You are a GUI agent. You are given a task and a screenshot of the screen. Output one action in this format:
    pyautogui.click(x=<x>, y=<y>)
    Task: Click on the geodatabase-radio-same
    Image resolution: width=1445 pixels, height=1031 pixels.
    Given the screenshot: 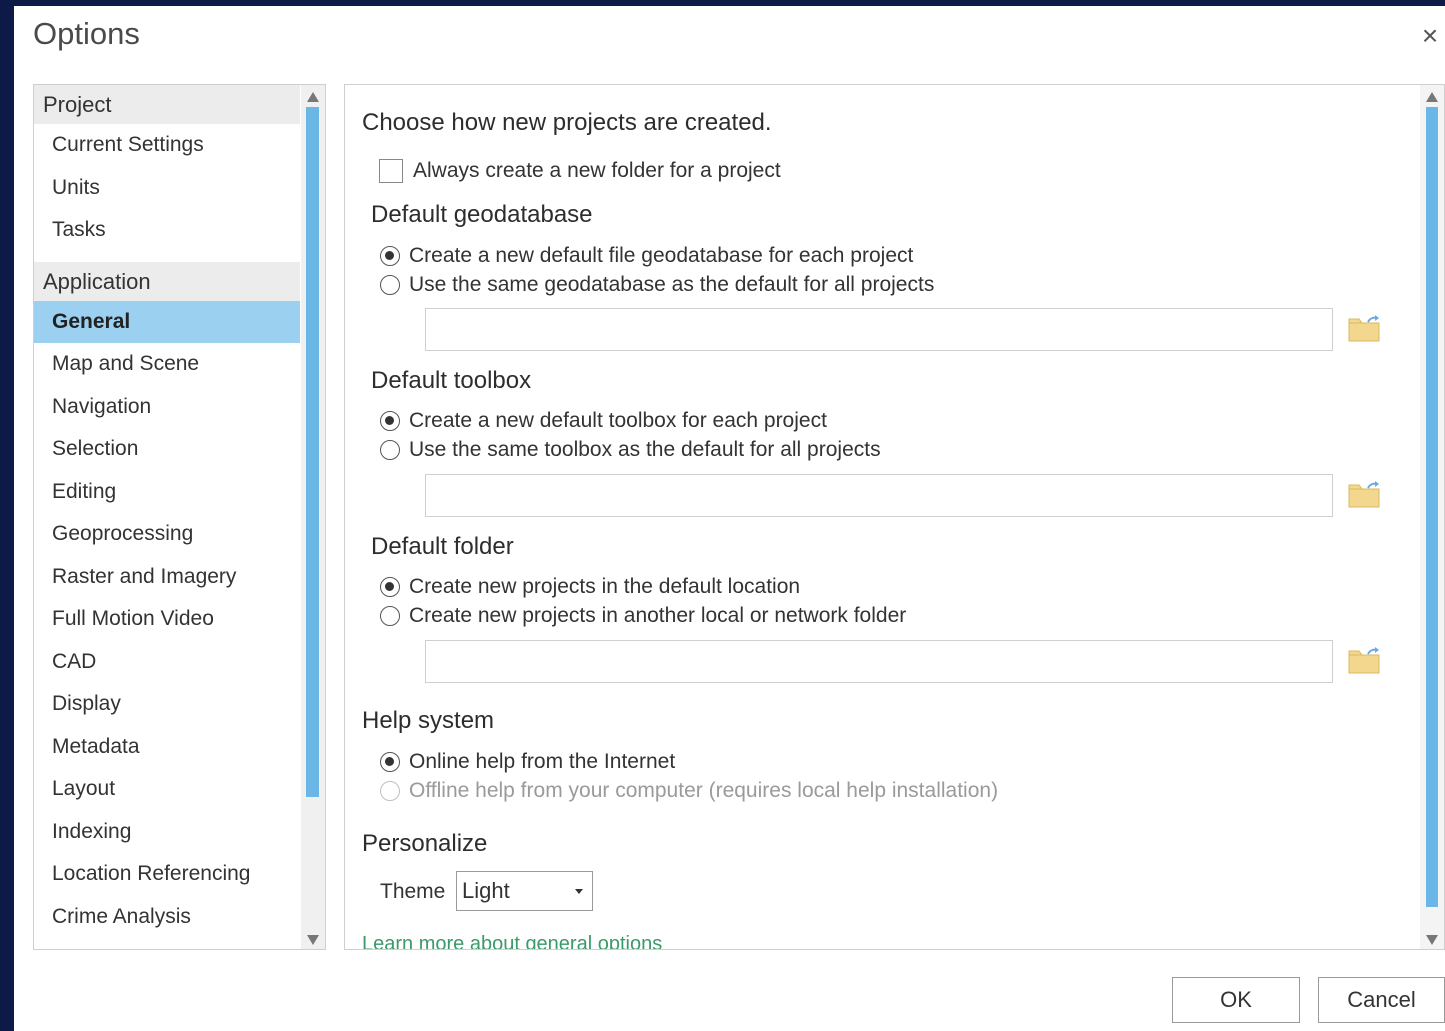 What is the action you would take?
    pyautogui.click(x=390, y=285)
    